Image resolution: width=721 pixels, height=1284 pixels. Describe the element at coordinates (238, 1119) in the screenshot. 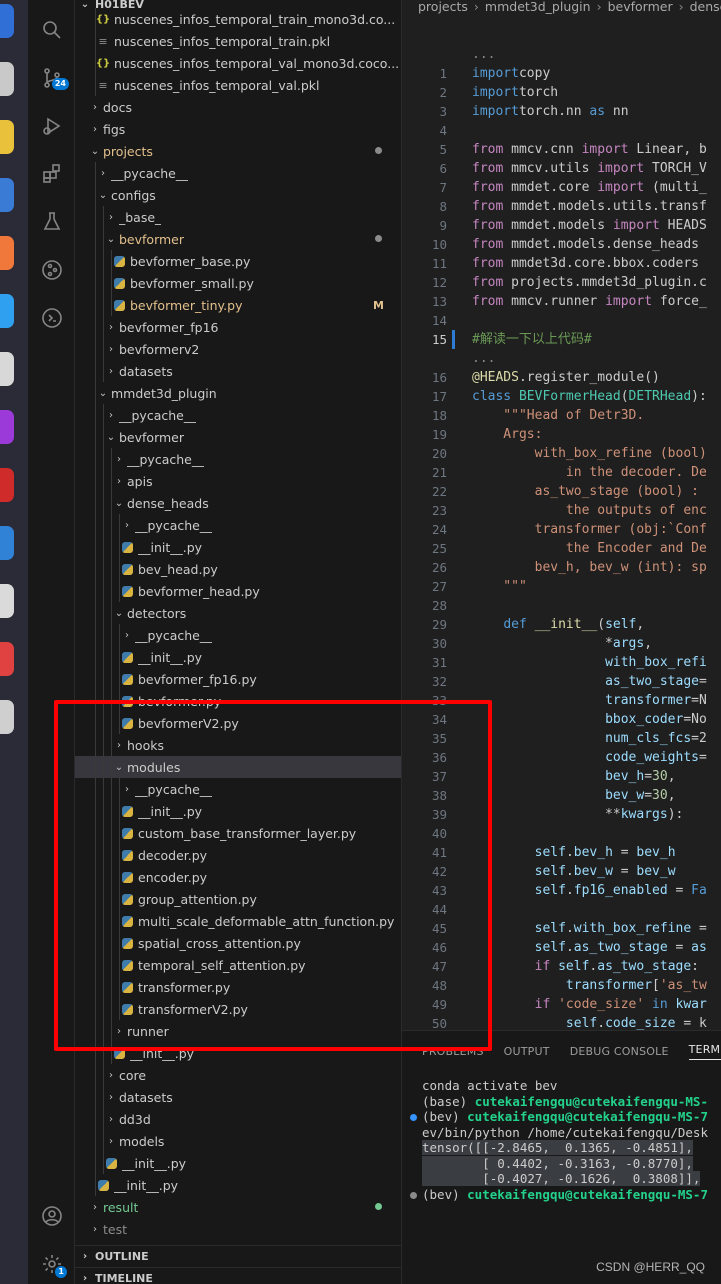

I see `tree-folder: › dd3d` at that location.